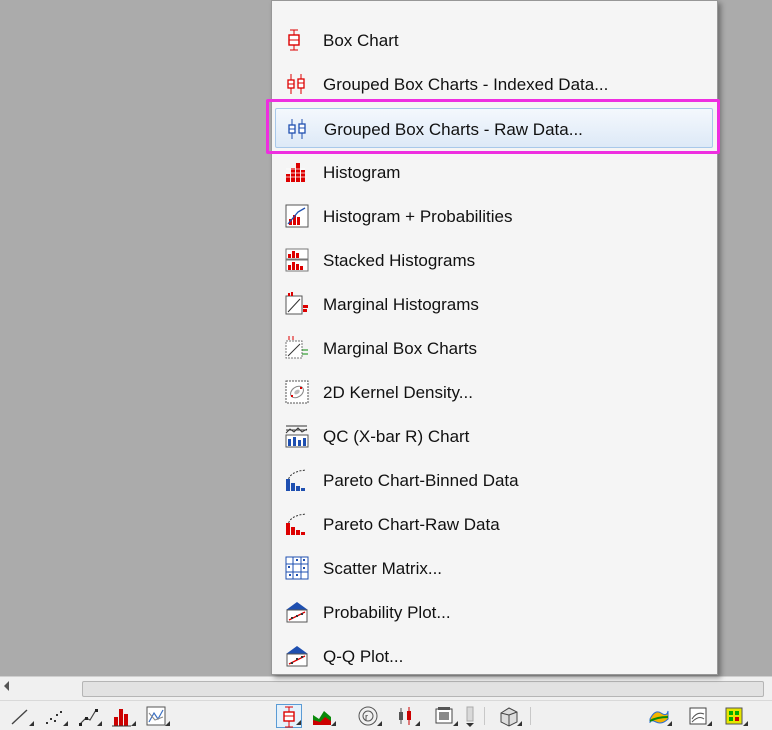 This screenshot has height=730, width=772. What do you see at coordinates (362, 172) in the screenshot?
I see `menu-item-label: Histogram` at bounding box center [362, 172].